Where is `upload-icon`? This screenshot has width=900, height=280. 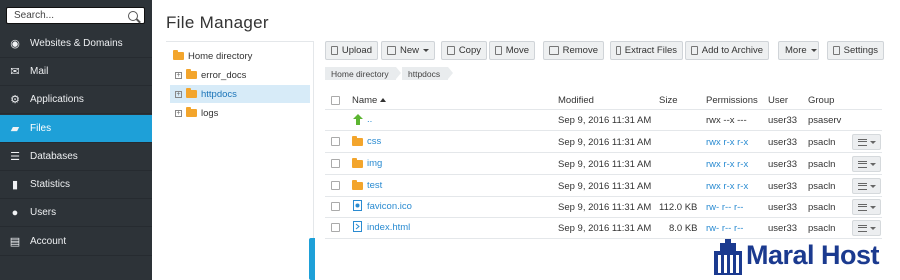
upload-icon is located at coordinates (334, 50).